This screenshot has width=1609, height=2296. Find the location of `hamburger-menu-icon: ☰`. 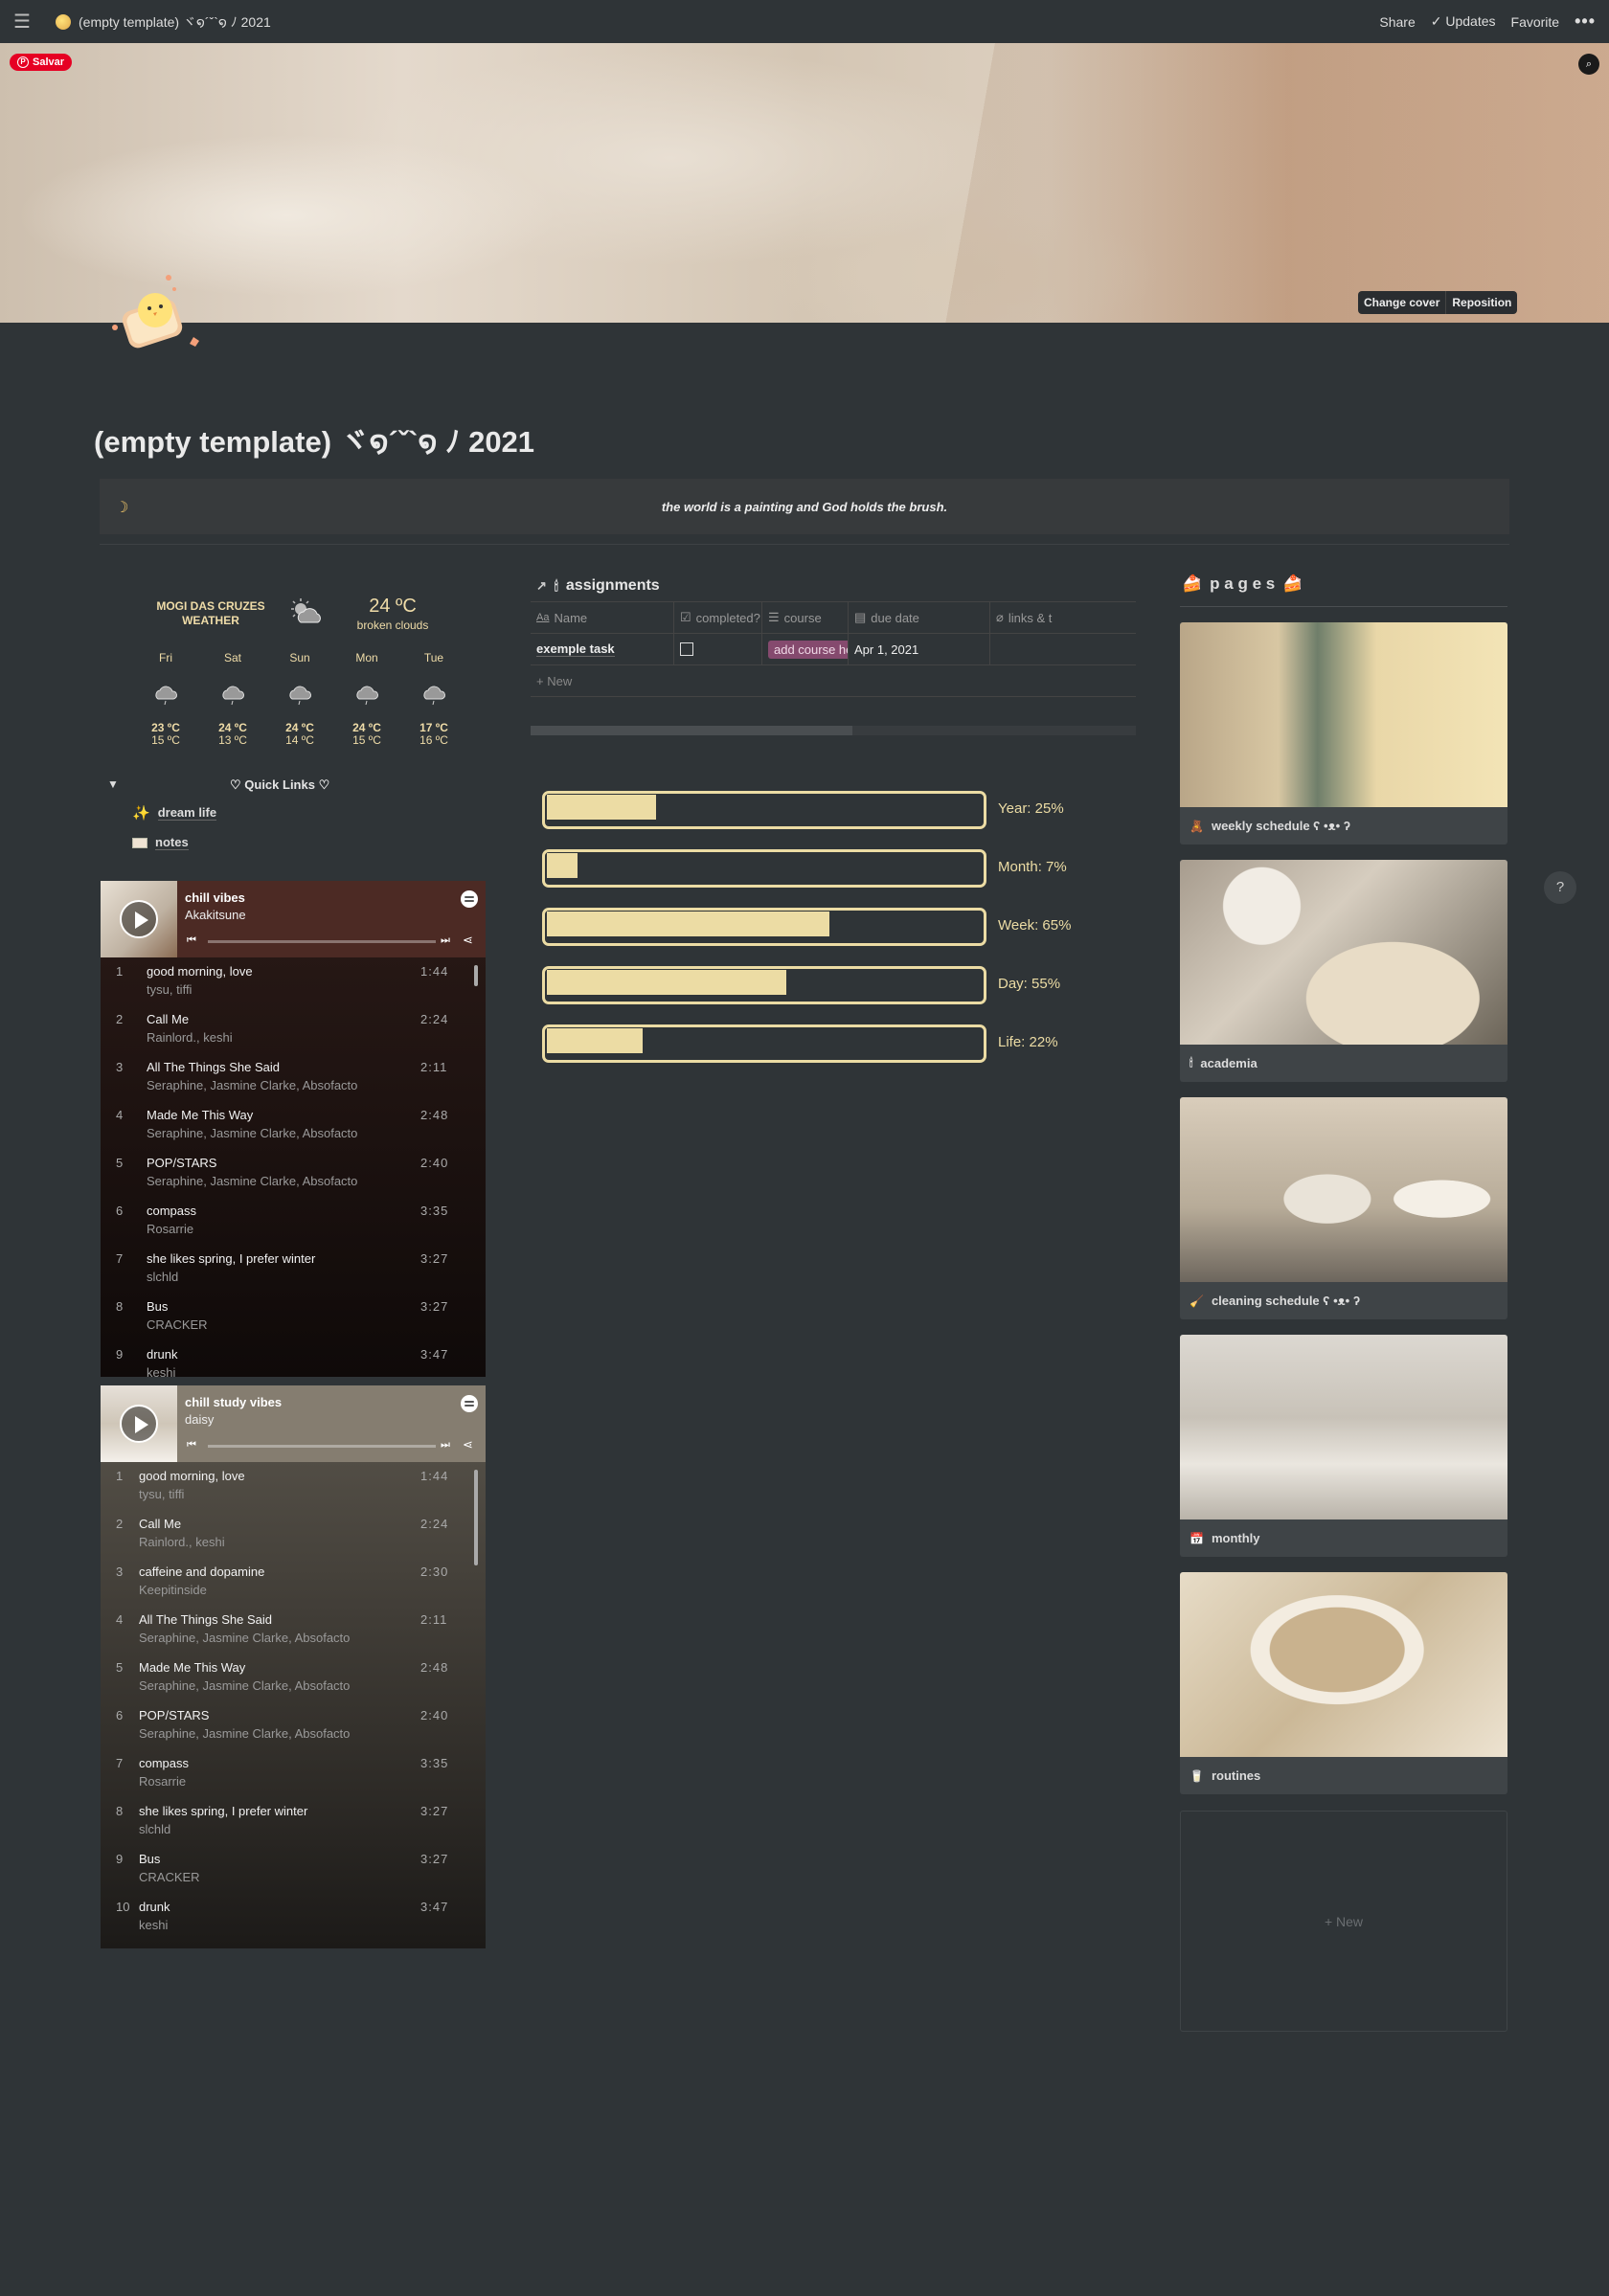

hamburger-menu-icon: ☰ is located at coordinates (26, 22).